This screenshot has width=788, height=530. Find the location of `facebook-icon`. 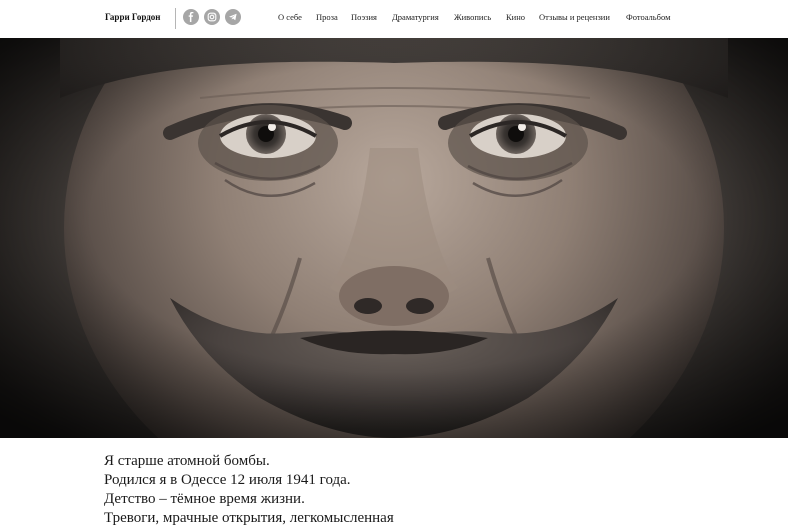

facebook-icon is located at coordinates (191, 17).